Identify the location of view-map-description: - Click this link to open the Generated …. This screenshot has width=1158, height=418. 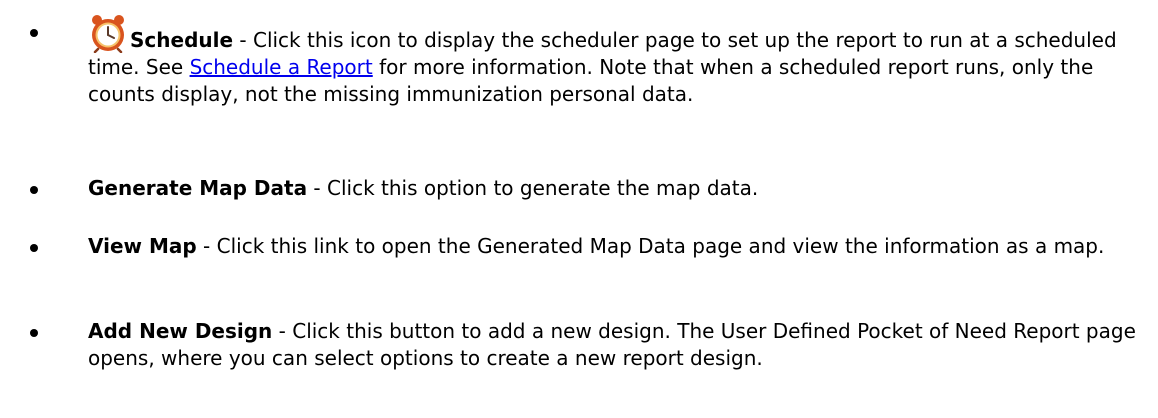
(650, 246).